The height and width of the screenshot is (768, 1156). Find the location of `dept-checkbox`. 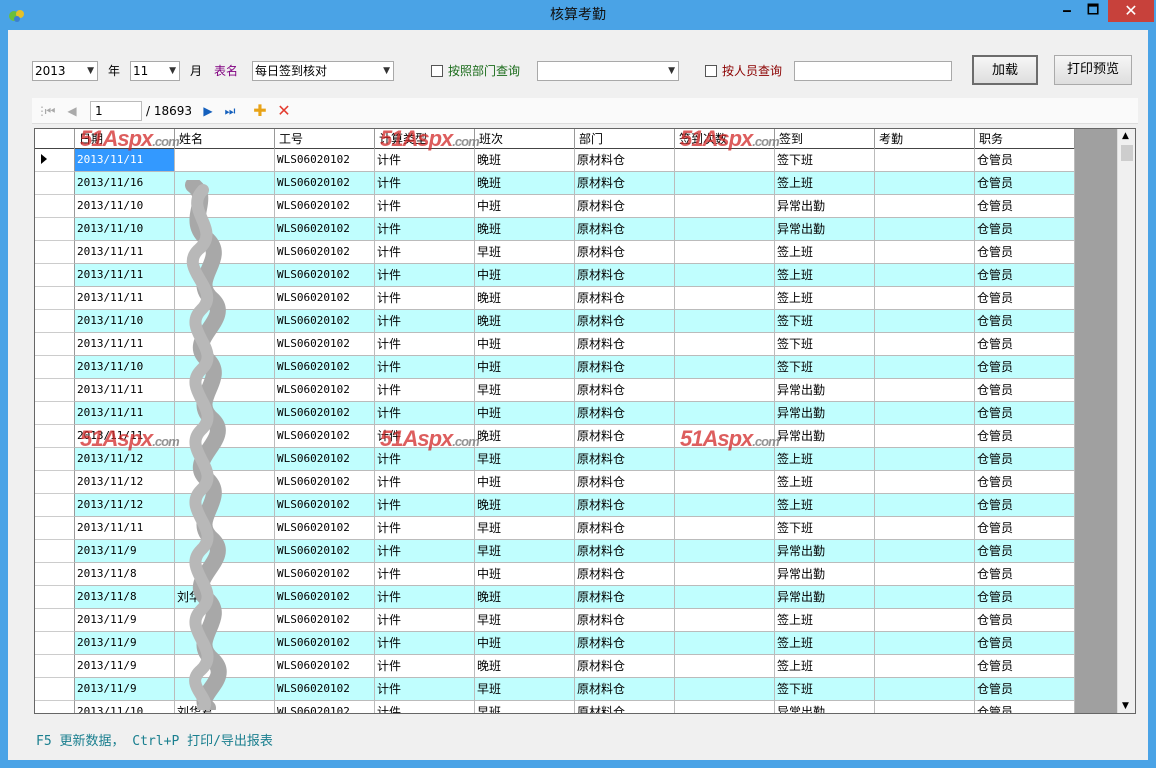

dept-checkbox is located at coordinates (437, 71).